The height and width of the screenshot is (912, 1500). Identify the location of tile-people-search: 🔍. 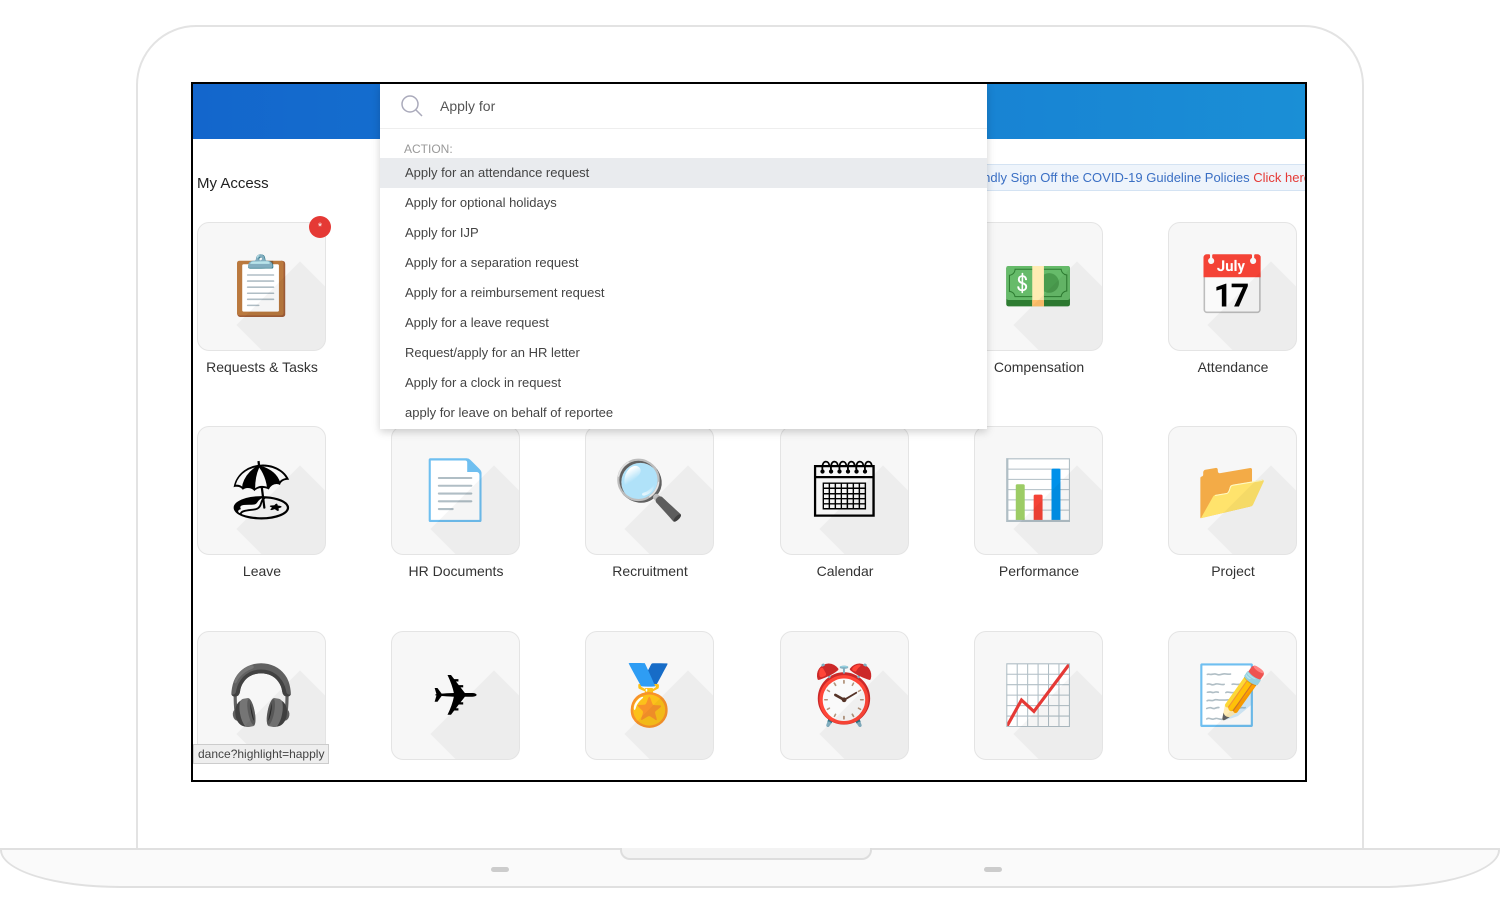
(649, 490).